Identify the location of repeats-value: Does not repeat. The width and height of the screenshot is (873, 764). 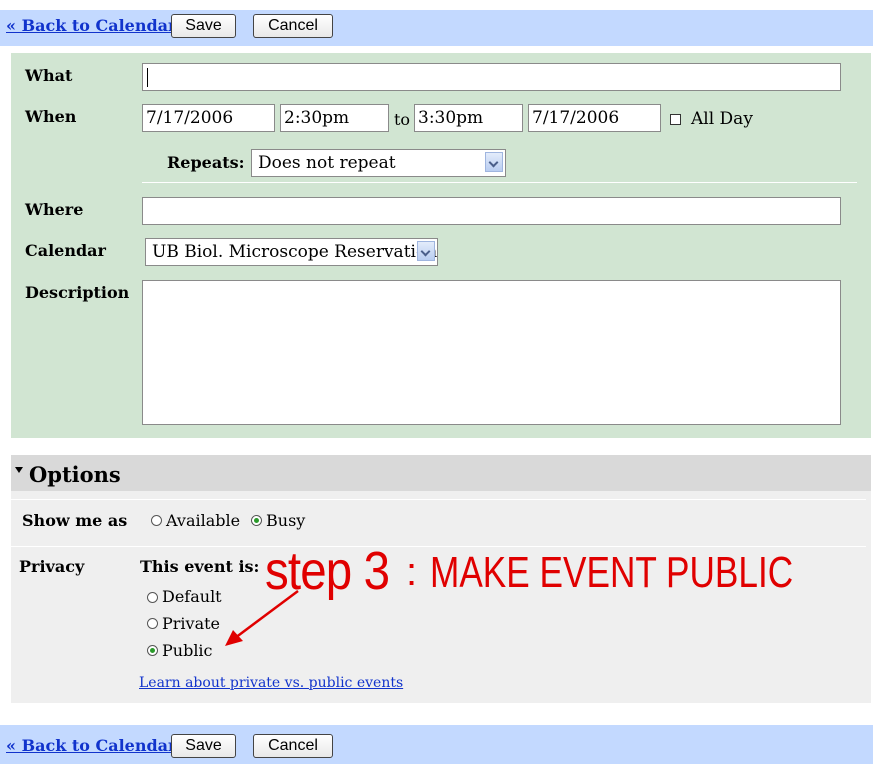
(327, 163).